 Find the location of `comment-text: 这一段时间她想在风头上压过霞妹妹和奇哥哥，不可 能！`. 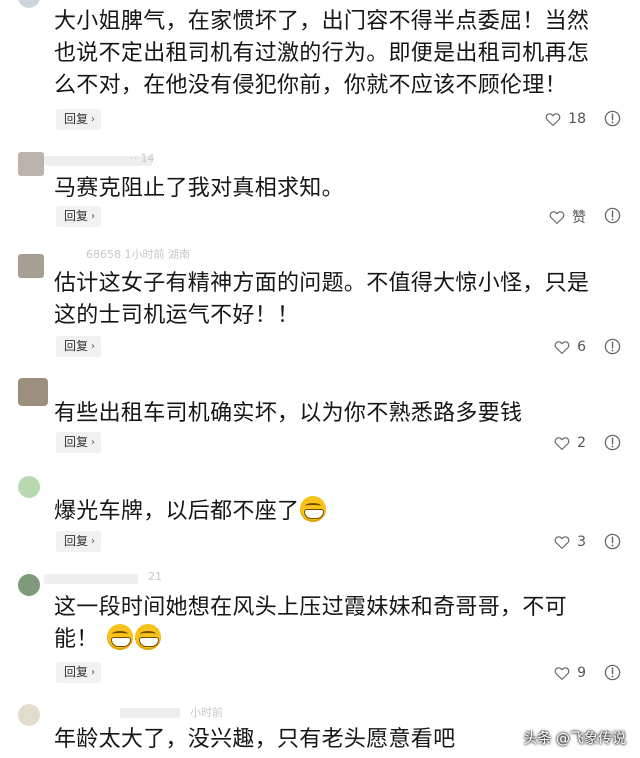

comment-text: 这一段时间她想在风头上压过霞妹妹和奇哥哥，不可 能！ is located at coordinates (336, 624).